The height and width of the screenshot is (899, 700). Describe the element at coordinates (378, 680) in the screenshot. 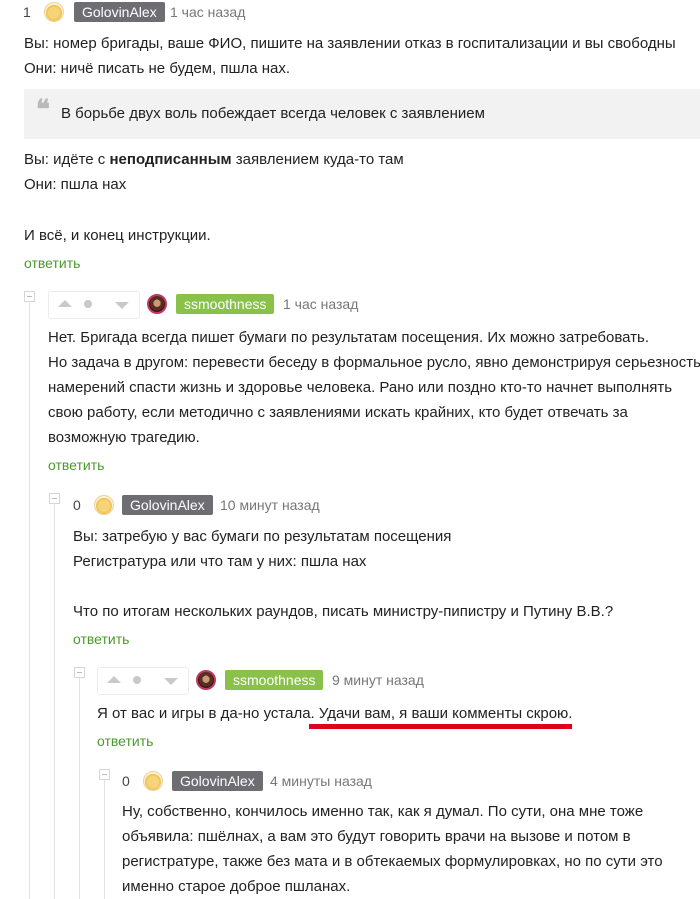

I see `comment-time: 9 минут назад` at that location.